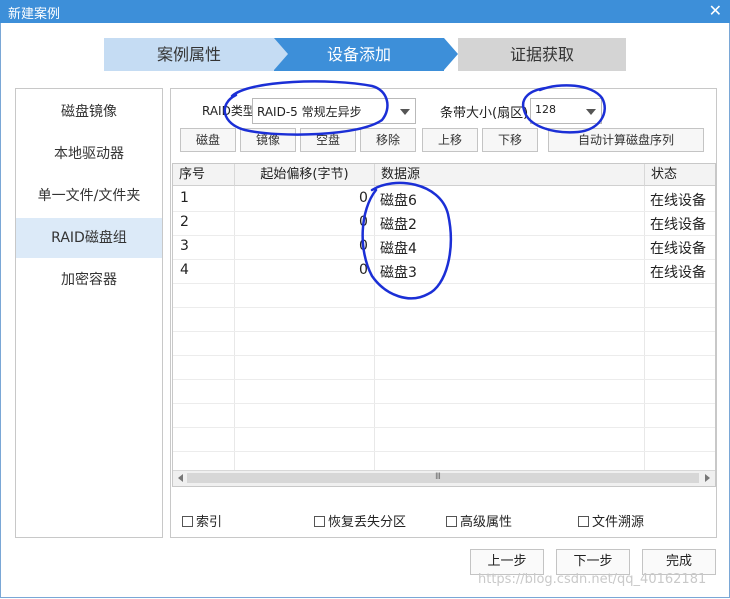 The width and height of the screenshot is (730, 599). What do you see at coordinates (34, 14) in the screenshot?
I see `window-title: 新建案例` at bounding box center [34, 14].